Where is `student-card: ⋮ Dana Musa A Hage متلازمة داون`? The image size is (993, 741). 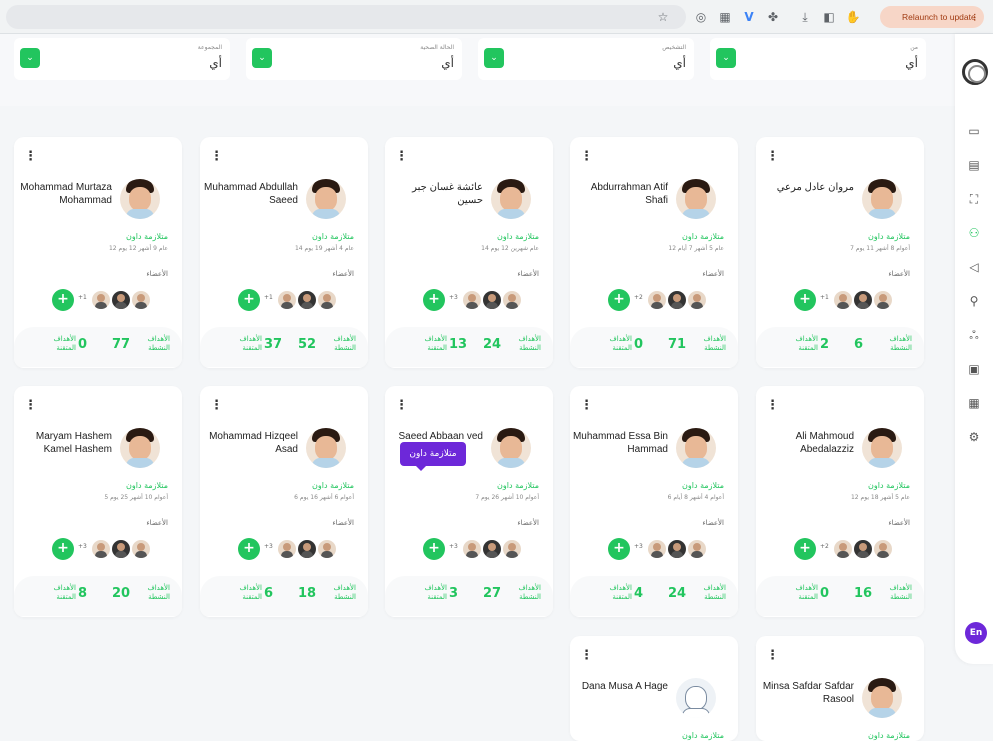 student-card: ⋮ Dana Musa A Hage متلازمة داون is located at coordinates (654, 688).